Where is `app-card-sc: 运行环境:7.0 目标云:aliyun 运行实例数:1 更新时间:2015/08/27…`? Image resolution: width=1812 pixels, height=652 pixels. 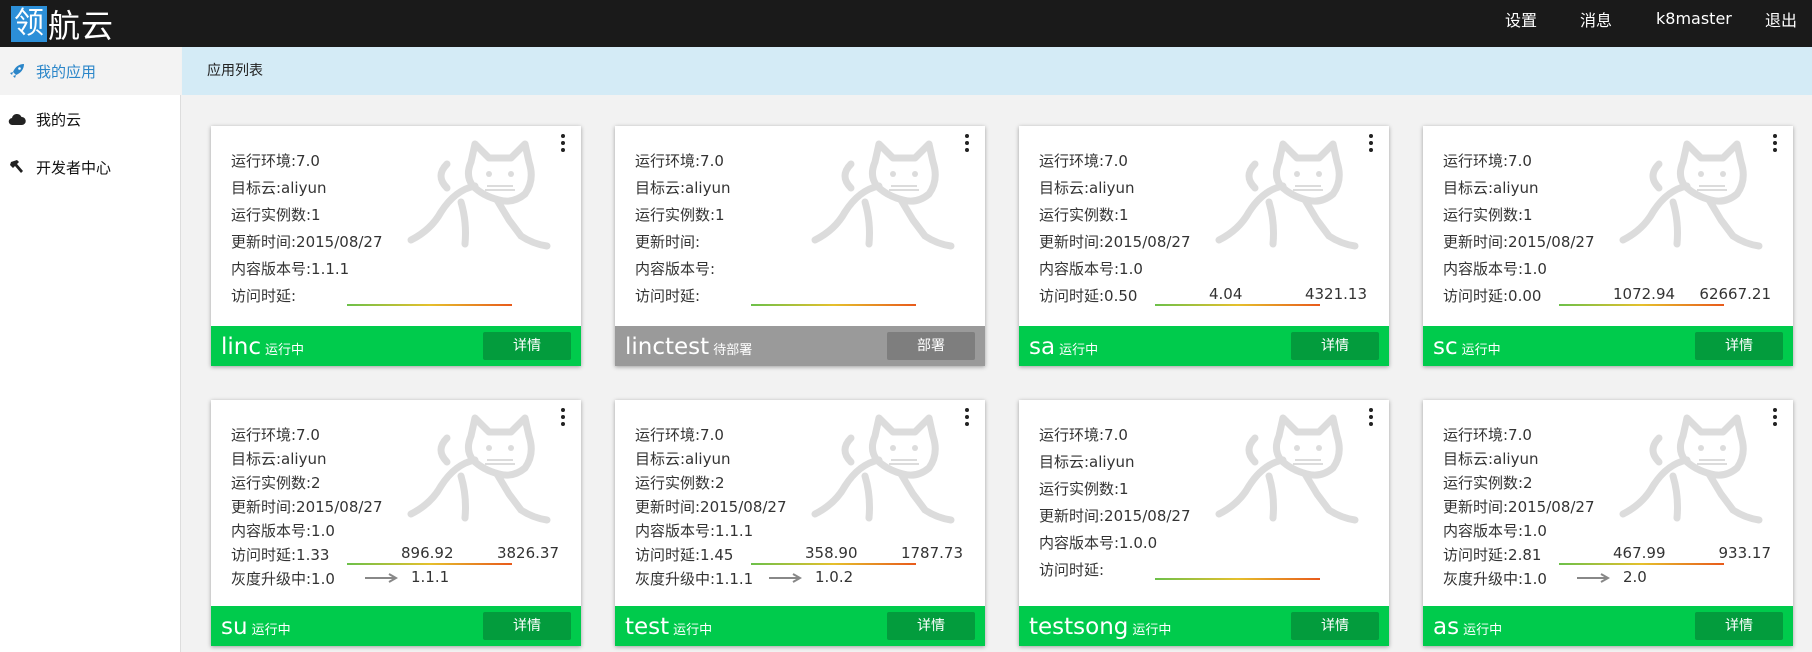
app-card-sc: 运行环境:7.0 目标云:aliyun 运行实例数:1 更新时间:2015/08/27… is located at coordinates (1608, 246).